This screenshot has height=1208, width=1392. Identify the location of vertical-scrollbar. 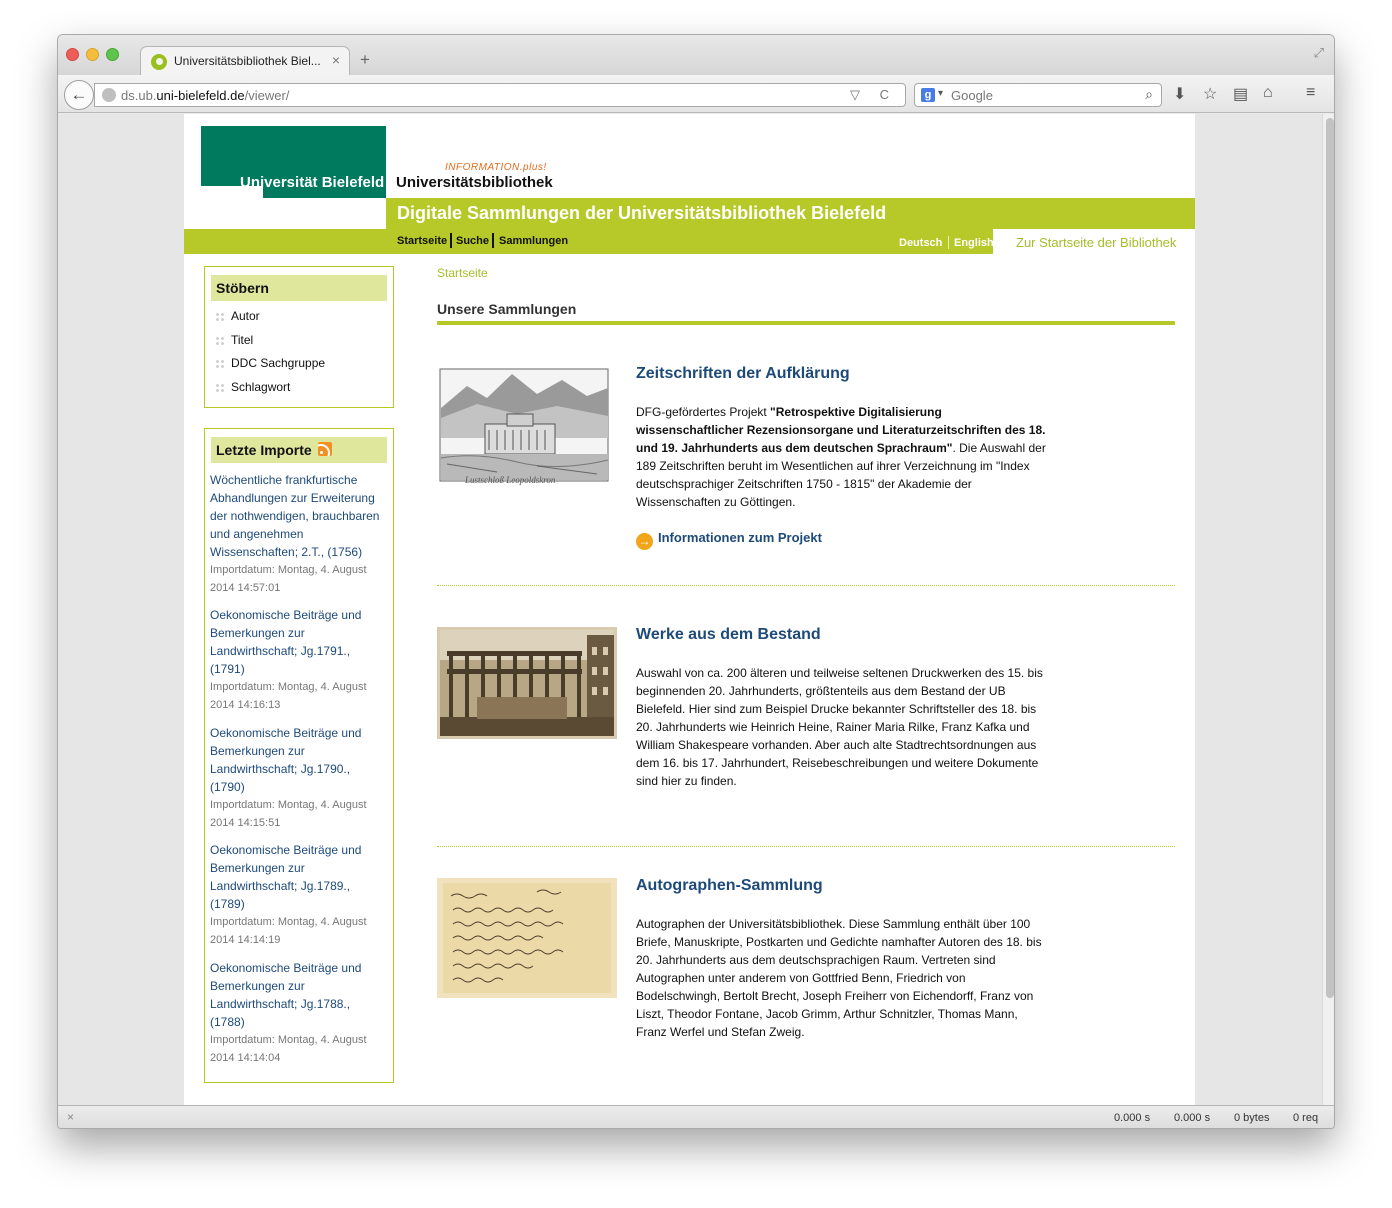
(1328, 609).